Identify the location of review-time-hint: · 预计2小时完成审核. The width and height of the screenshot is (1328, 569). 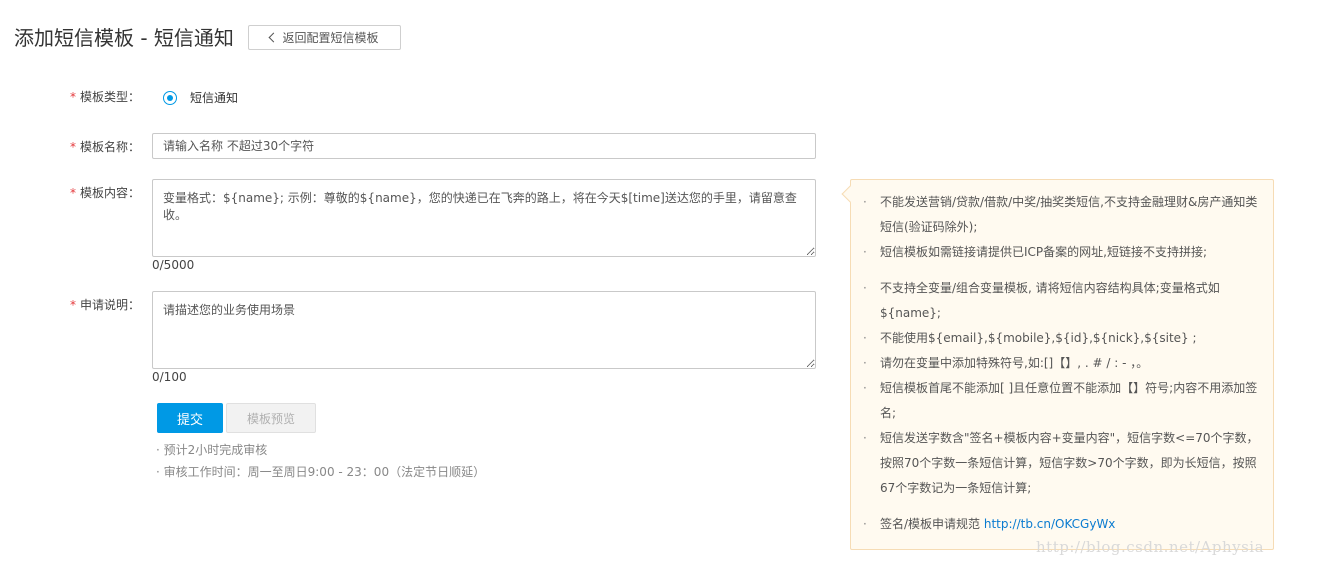
(212, 450).